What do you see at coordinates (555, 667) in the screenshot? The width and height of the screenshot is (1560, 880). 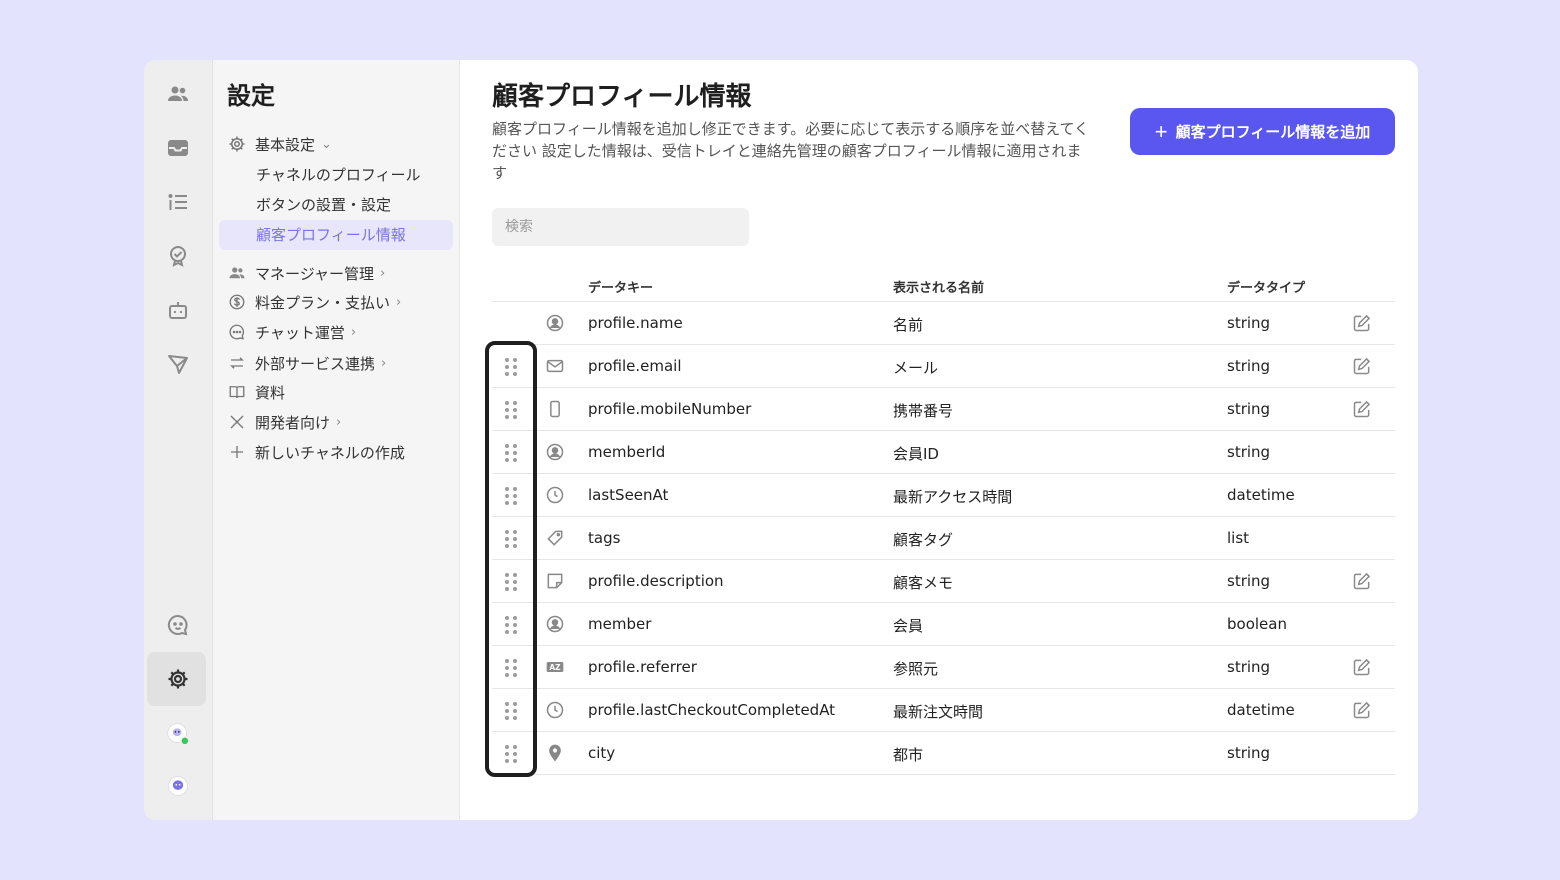 I see `svg-text: AZ` at bounding box center [555, 667].